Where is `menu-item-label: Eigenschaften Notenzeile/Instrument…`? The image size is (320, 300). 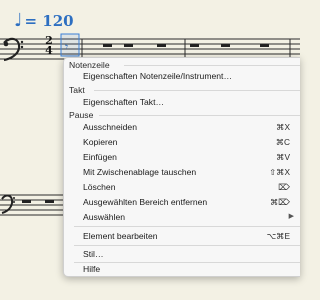
menu-item-label: Eigenschaften Notenzeile/Instrument… is located at coordinates (158, 76).